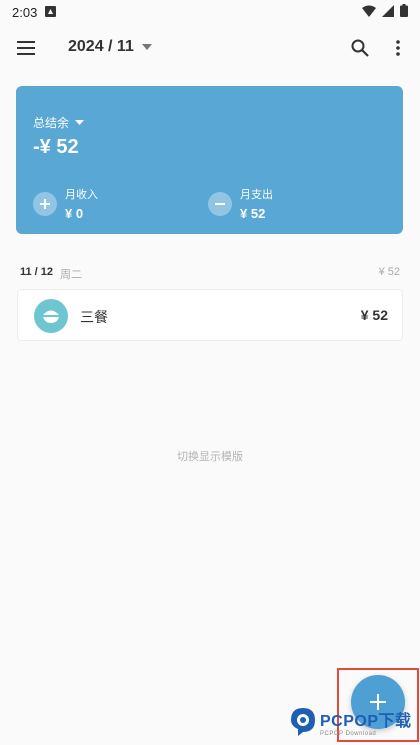  I want to click on more-vert-icon, so click(398, 48).